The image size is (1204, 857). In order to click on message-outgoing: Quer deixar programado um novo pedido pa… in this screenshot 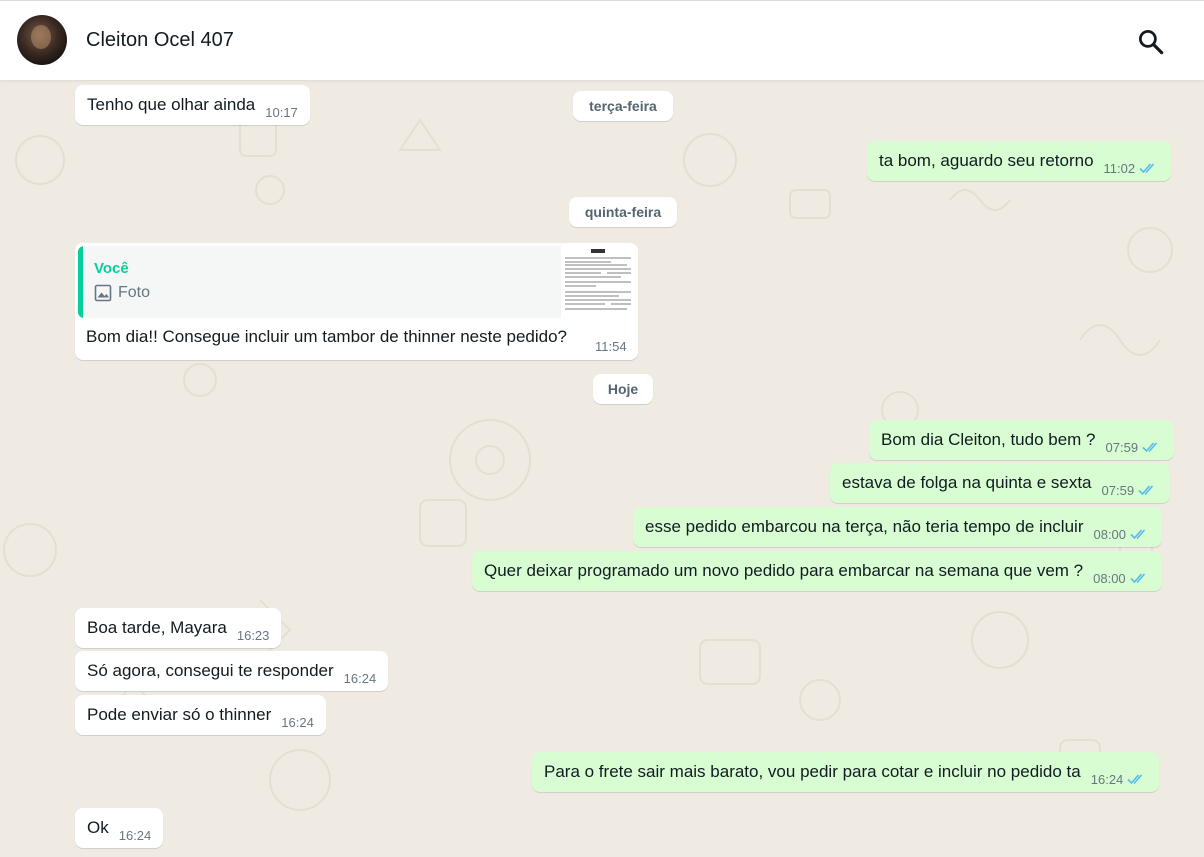, I will do `click(817, 571)`.